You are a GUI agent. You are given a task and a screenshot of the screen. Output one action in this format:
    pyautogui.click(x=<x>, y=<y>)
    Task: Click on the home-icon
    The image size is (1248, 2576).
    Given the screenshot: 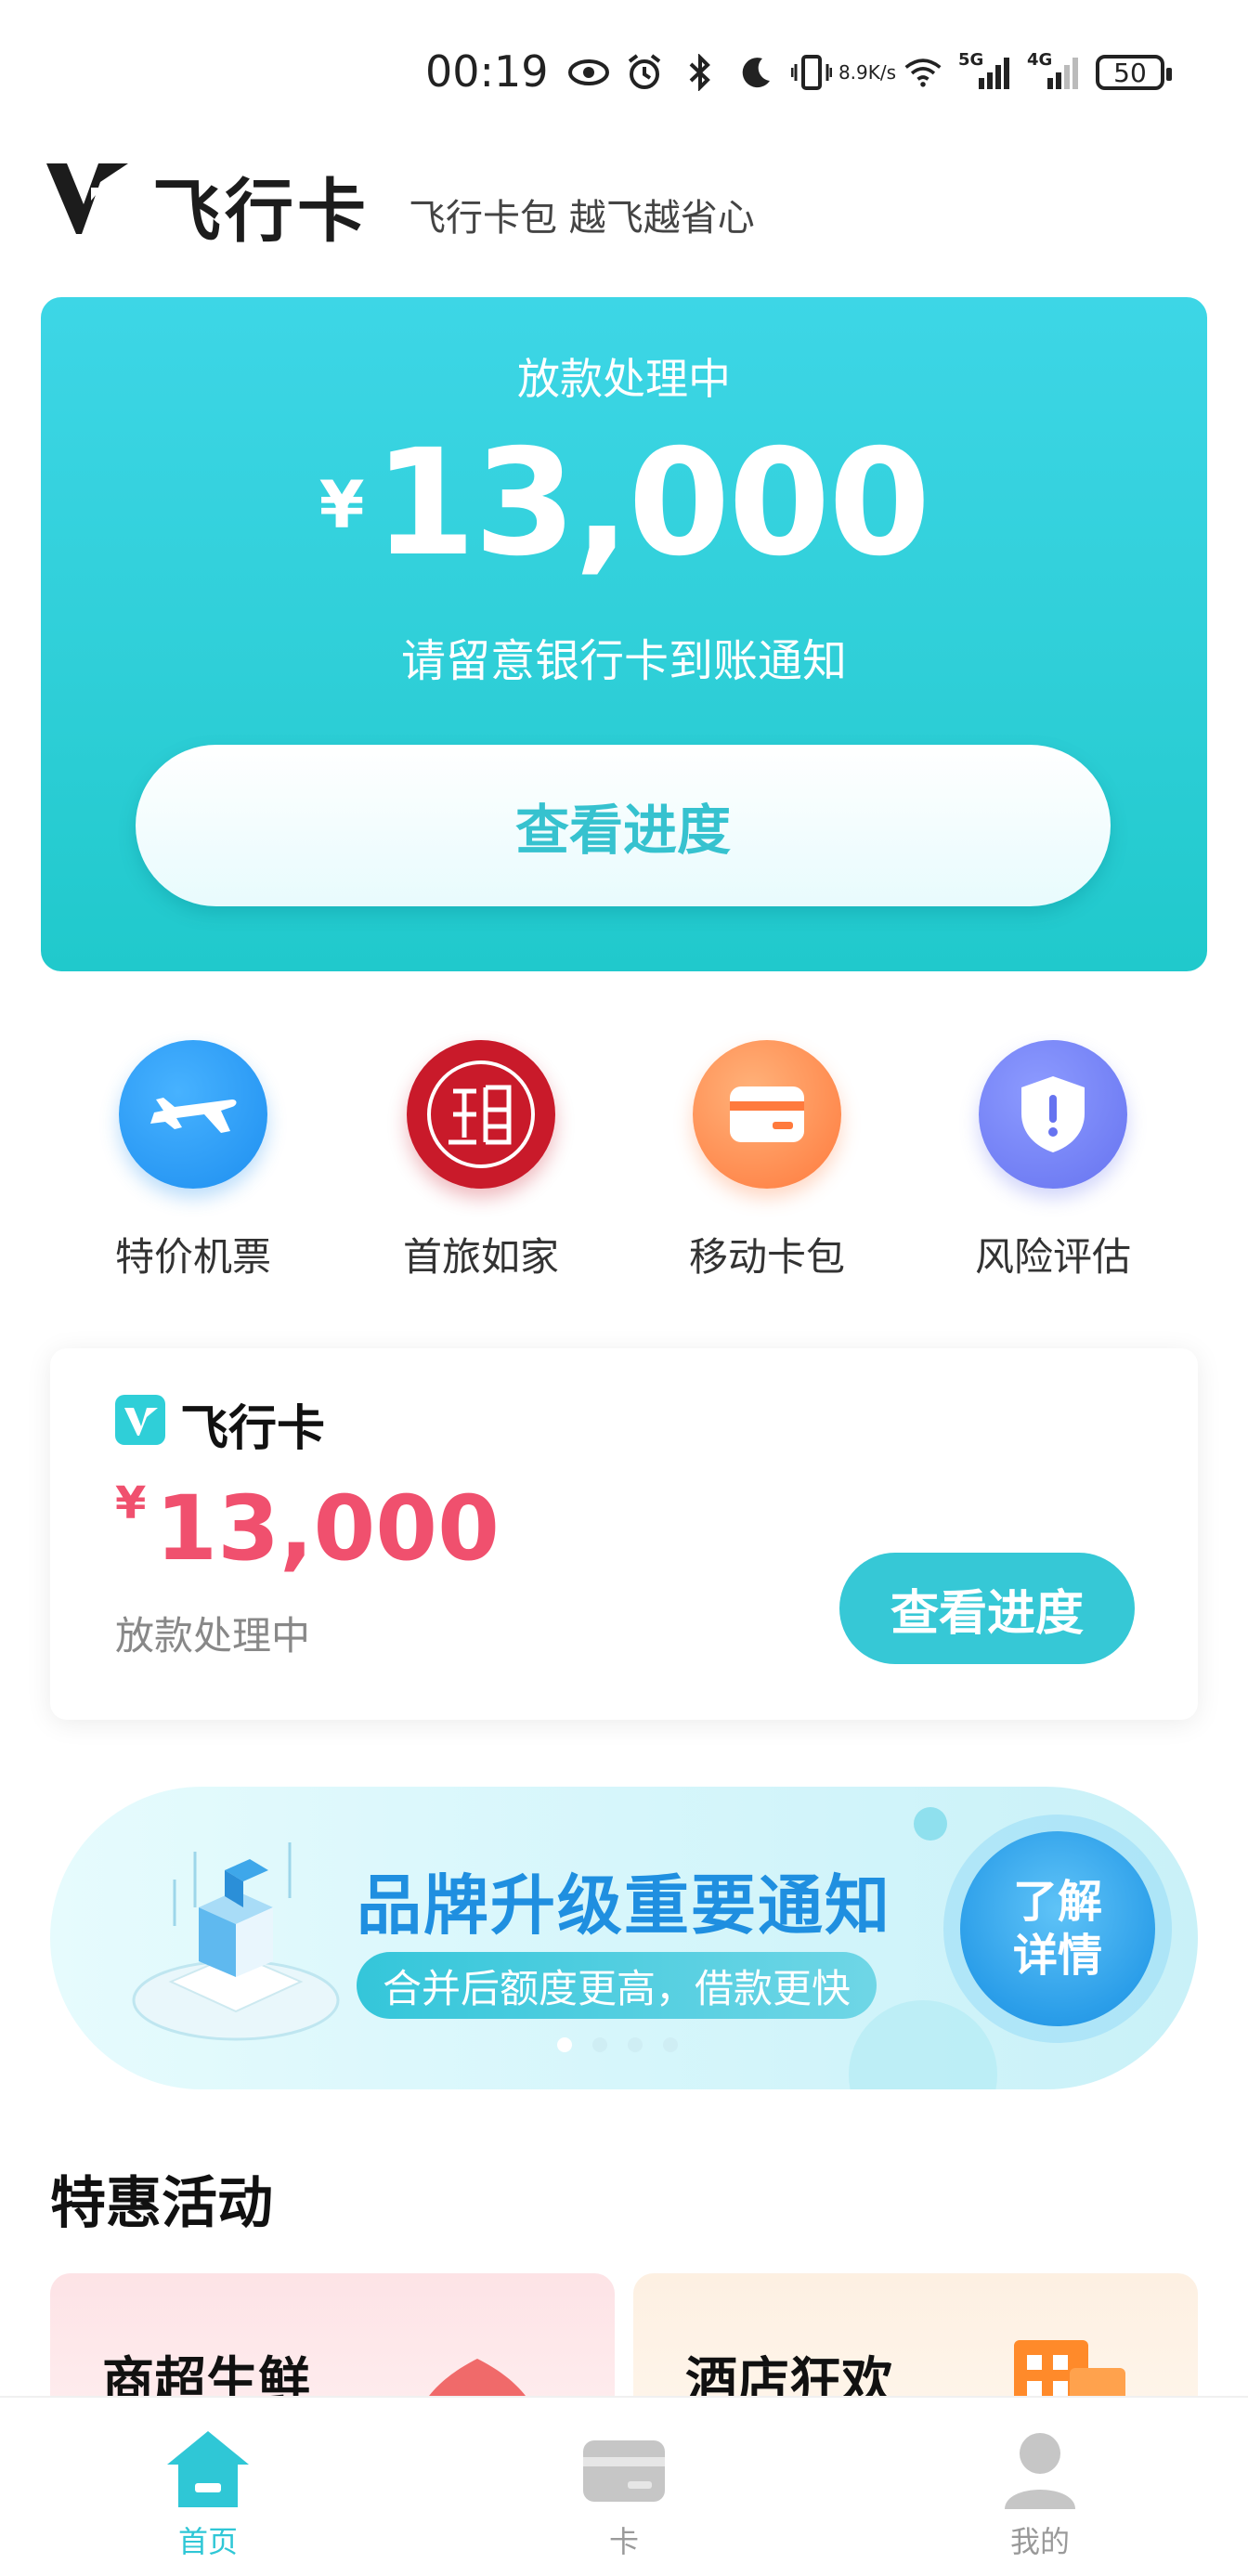 What is the action you would take?
    pyautogui.click(x=208, y=2469)
    